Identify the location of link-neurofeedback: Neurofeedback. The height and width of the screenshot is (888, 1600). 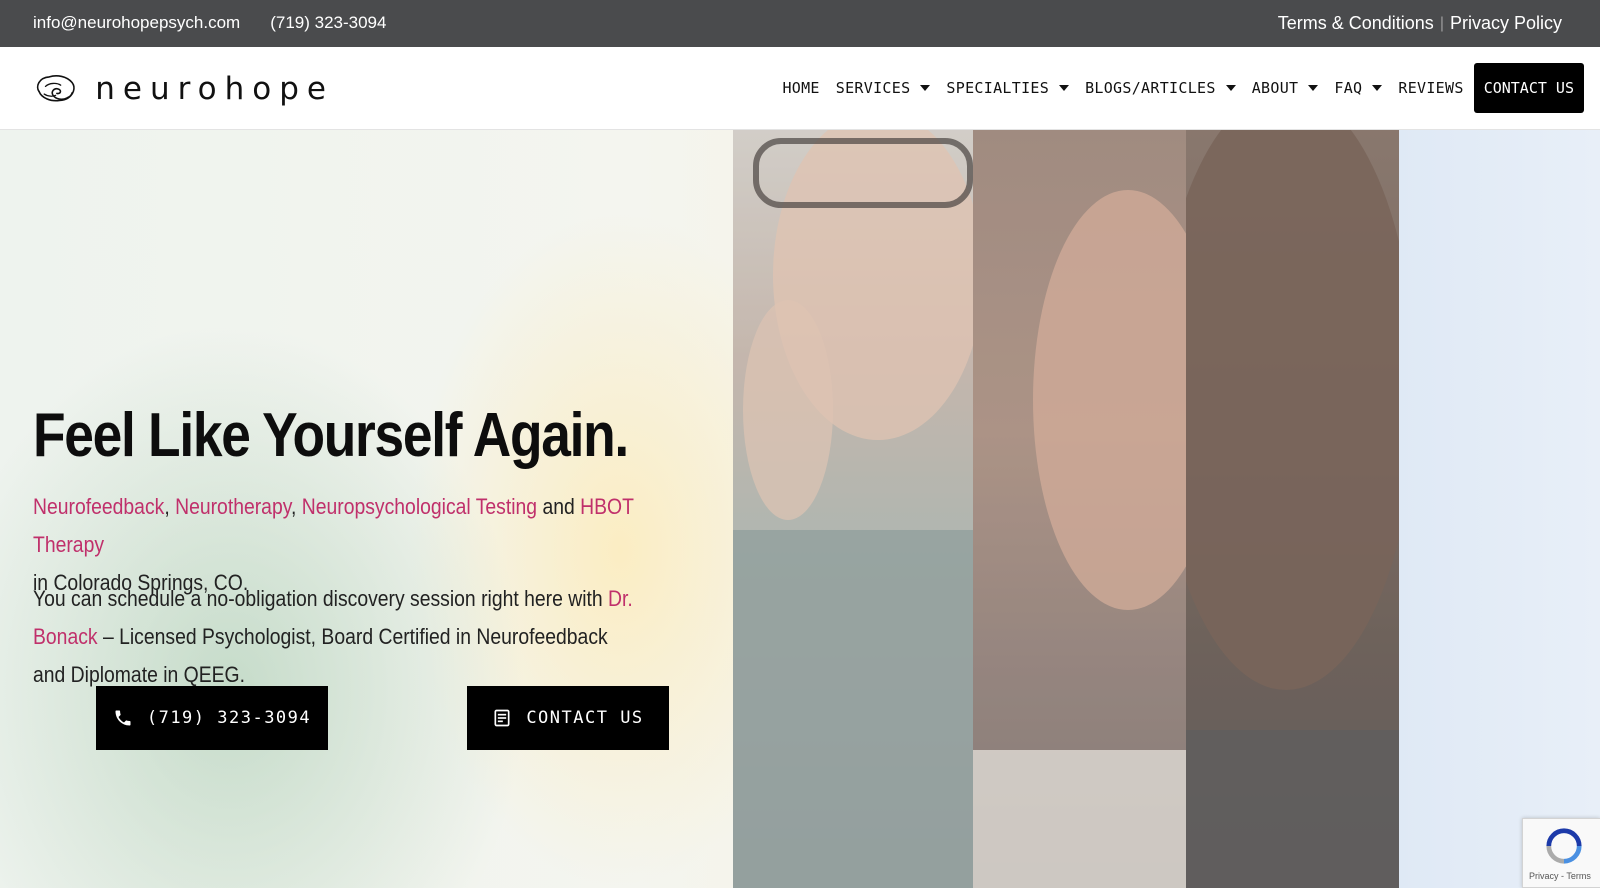
(98, 506).